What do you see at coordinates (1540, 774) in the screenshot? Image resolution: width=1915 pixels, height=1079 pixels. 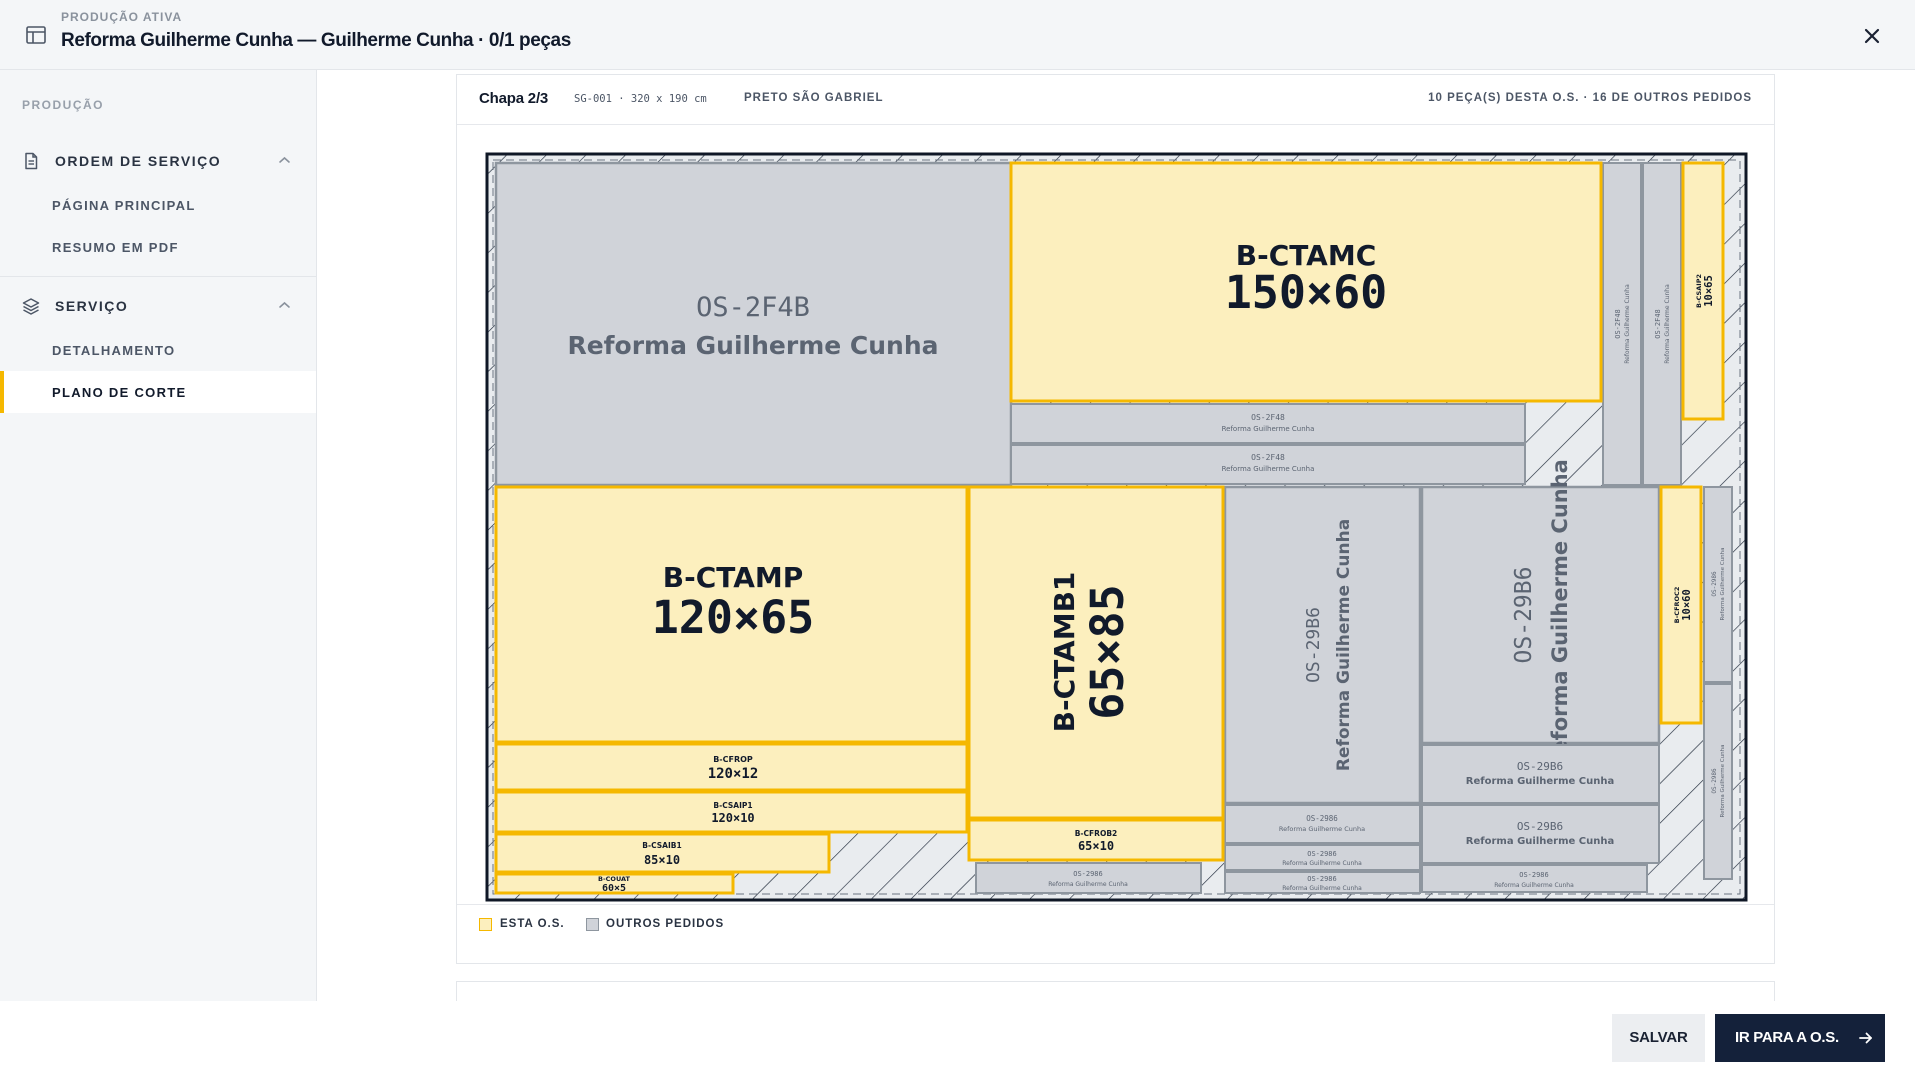 I see `other-piece-os-29b6-strip-1: OS-29B6 Reforma Guilherme Cunha` at bounding box center [1540, 774].